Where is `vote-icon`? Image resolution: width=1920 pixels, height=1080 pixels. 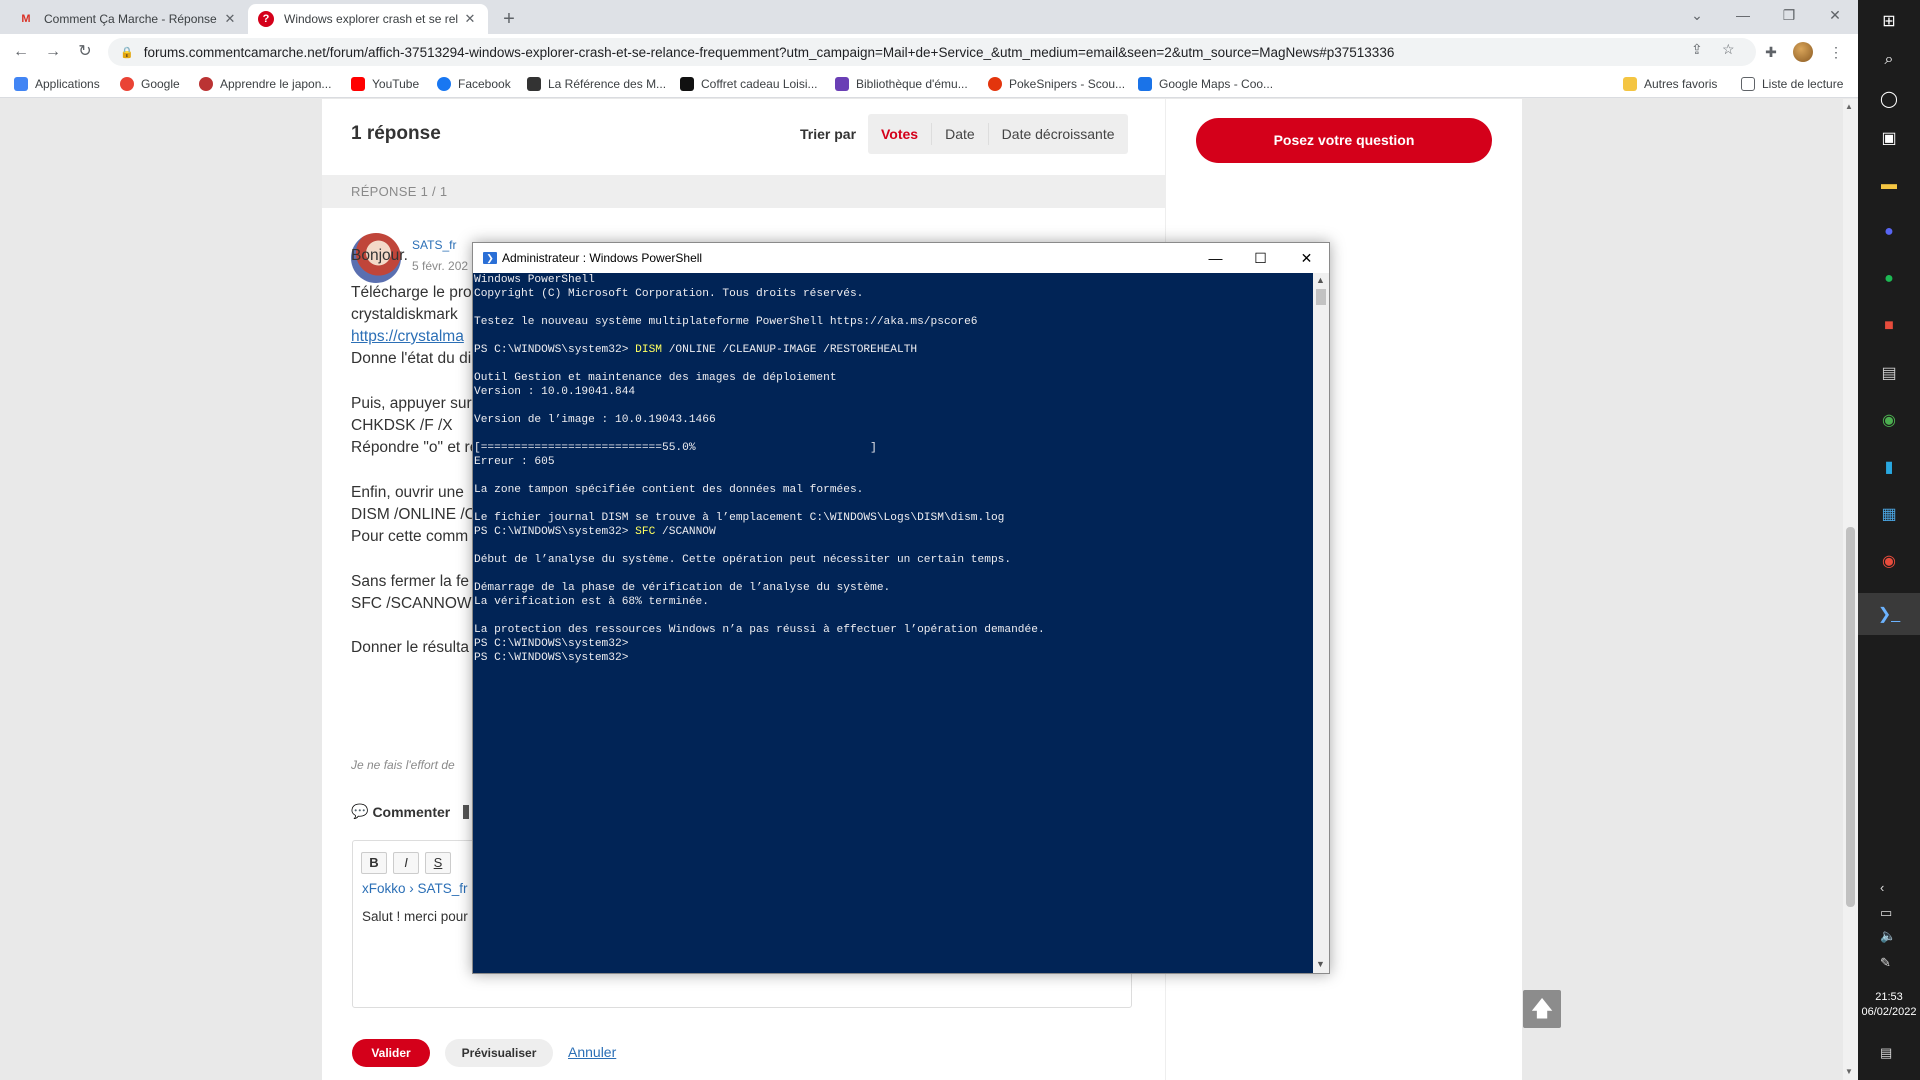 vote-icon is located at coordinates (466, 812).